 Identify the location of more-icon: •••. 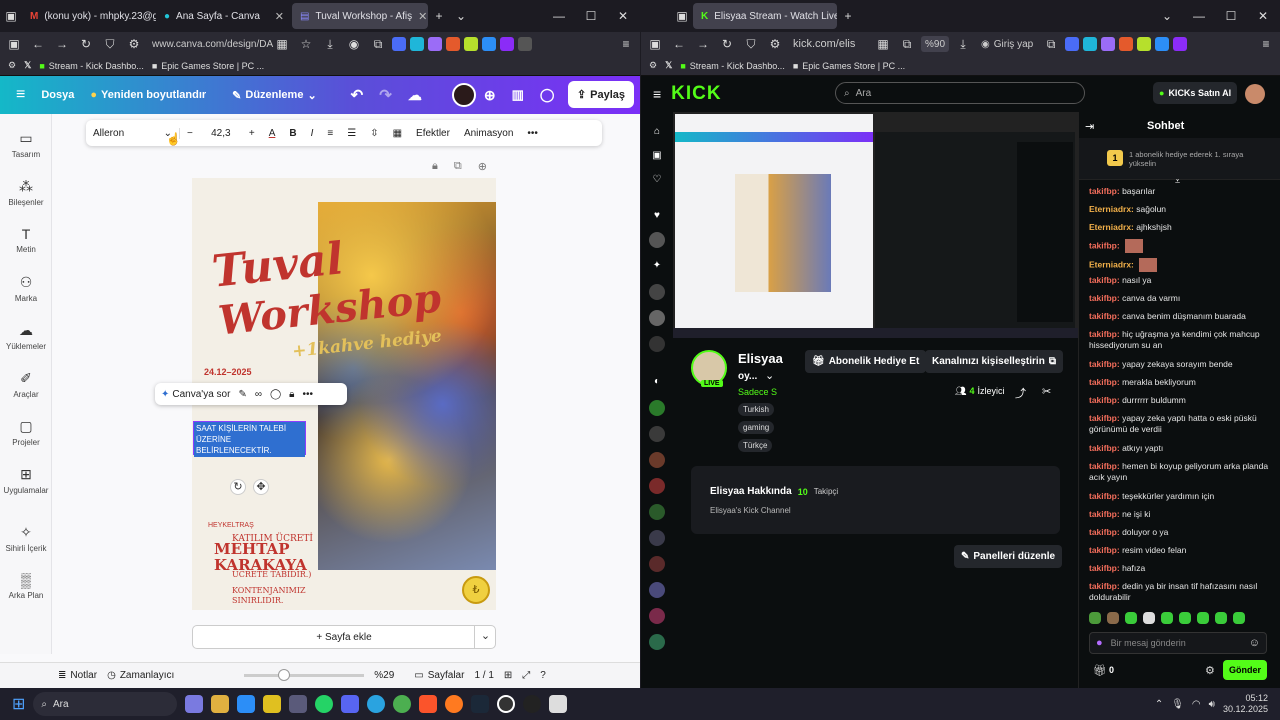
(532, 133).